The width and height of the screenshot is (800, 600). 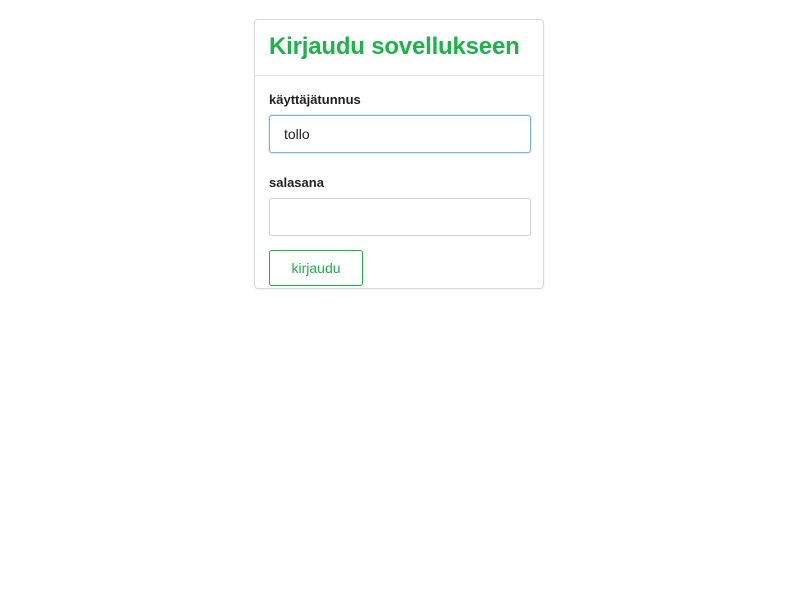 I want to click on password-label: salasana, so click(x=296, y=182).